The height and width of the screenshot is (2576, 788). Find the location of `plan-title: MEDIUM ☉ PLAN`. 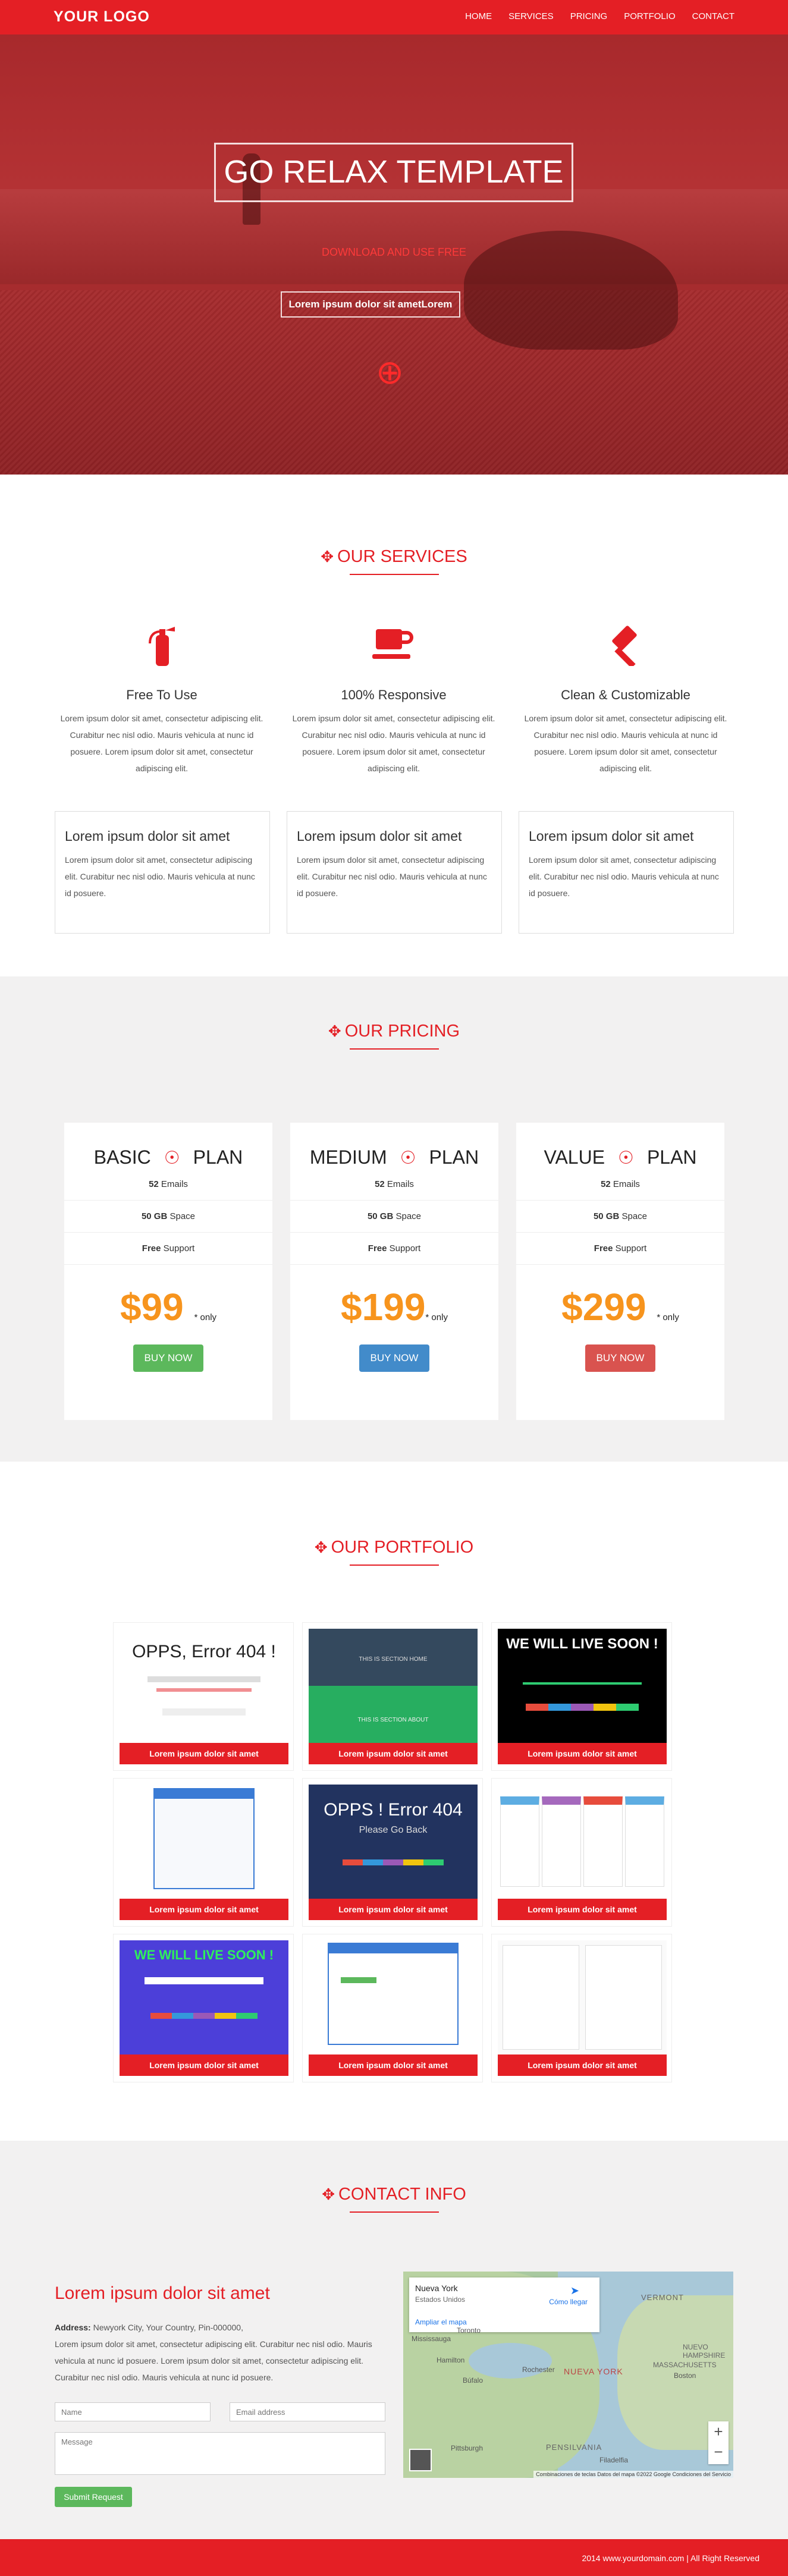

plan-title: MEDIUM ☉ PLAN is located at coordinates (394, 1157).